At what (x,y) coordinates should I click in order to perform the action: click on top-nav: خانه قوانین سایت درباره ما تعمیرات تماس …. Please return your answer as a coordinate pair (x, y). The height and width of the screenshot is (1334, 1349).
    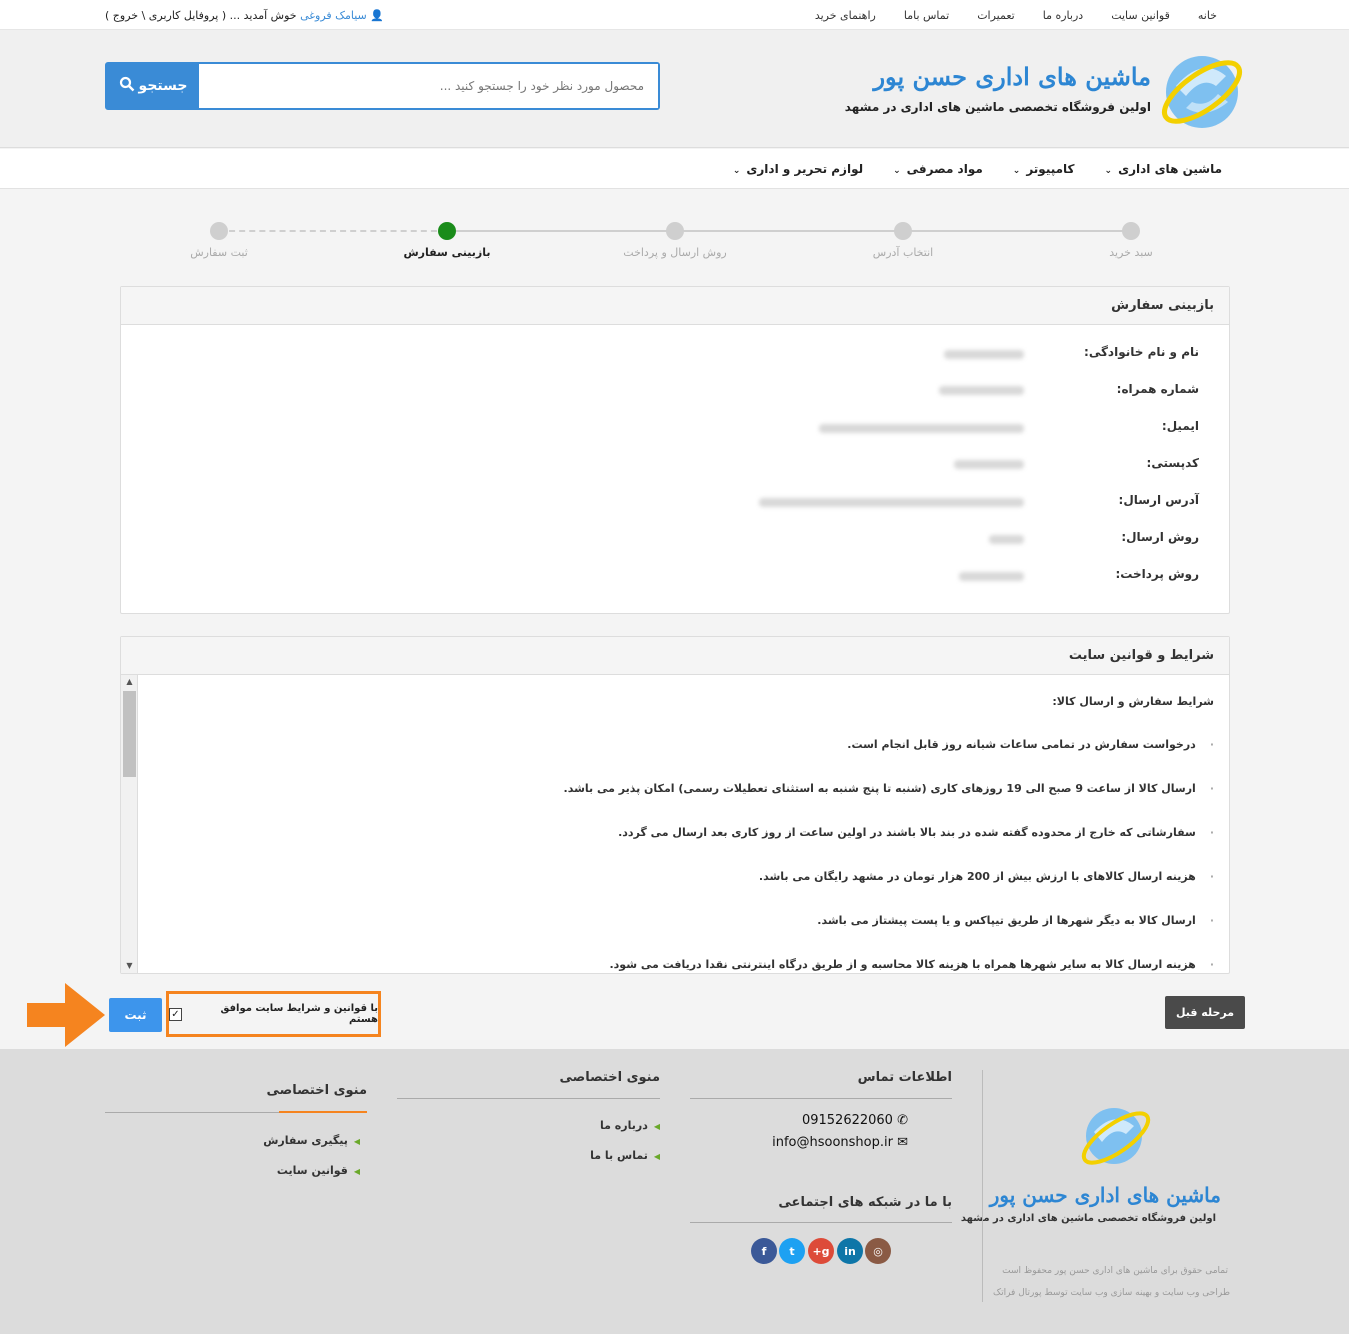
    Looking at the image, I should click on (1016, 15).